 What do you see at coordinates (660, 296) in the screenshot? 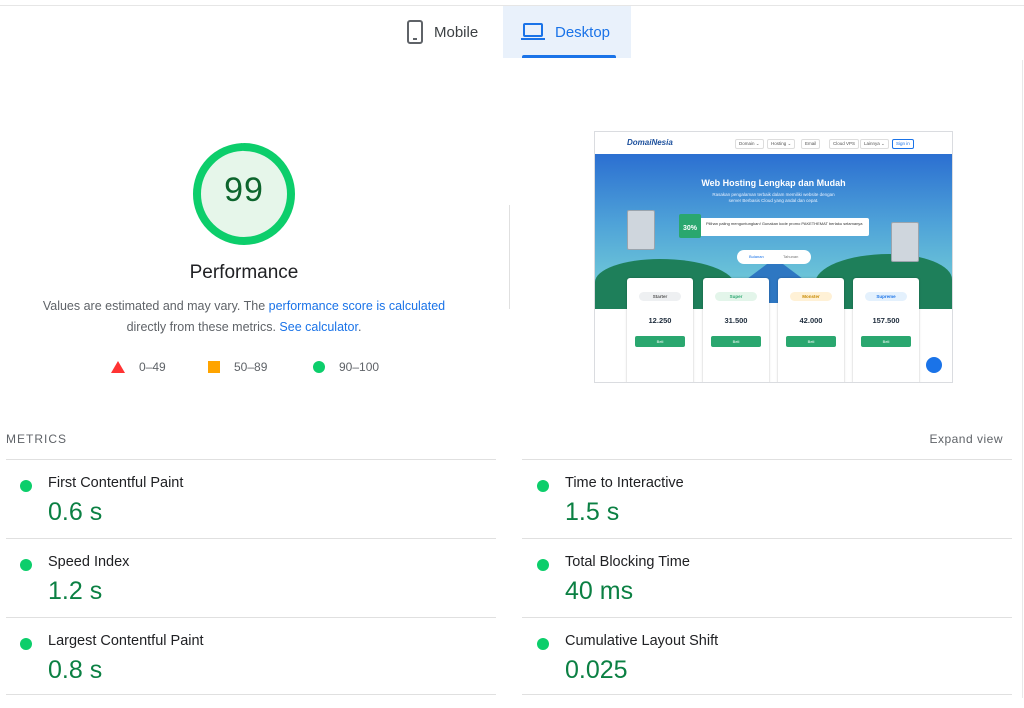
I see `thumb-plan-name: Starter` at bounding box center [660, 296].